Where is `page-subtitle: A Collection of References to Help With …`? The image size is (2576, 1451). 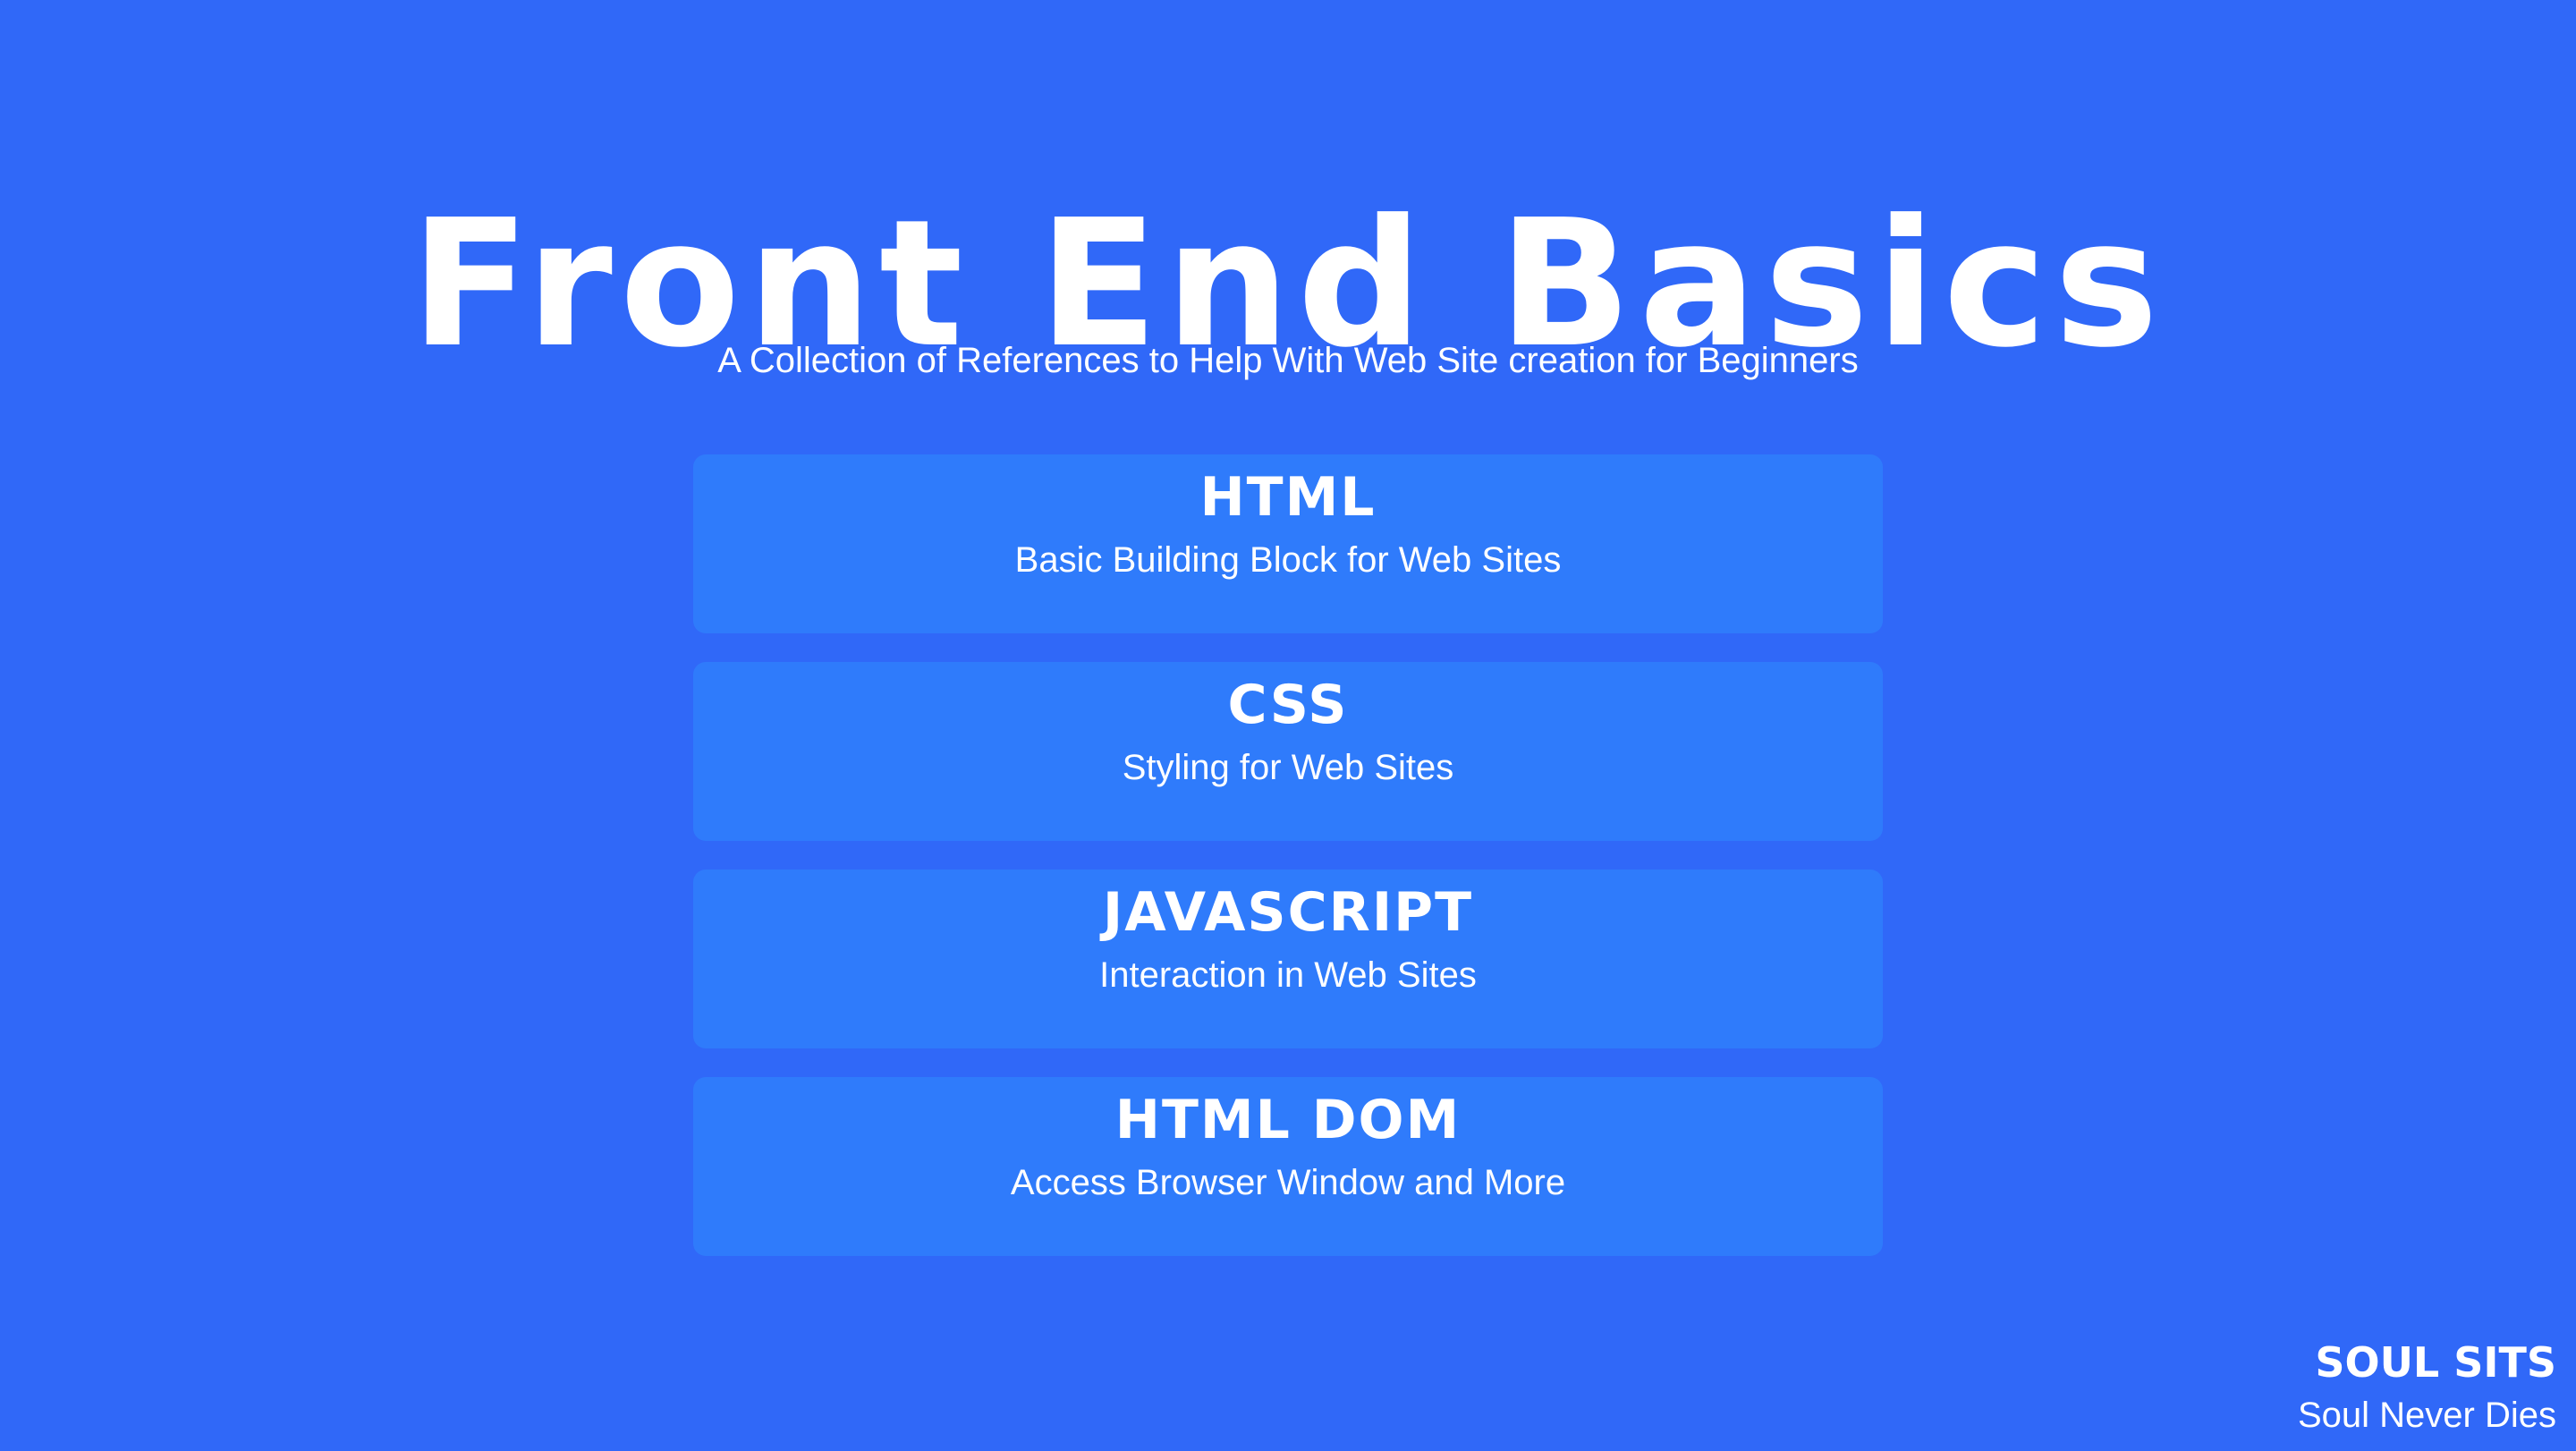 page-subtitle: A Collection of References to Help With … is located at coordinates (1288, 360).